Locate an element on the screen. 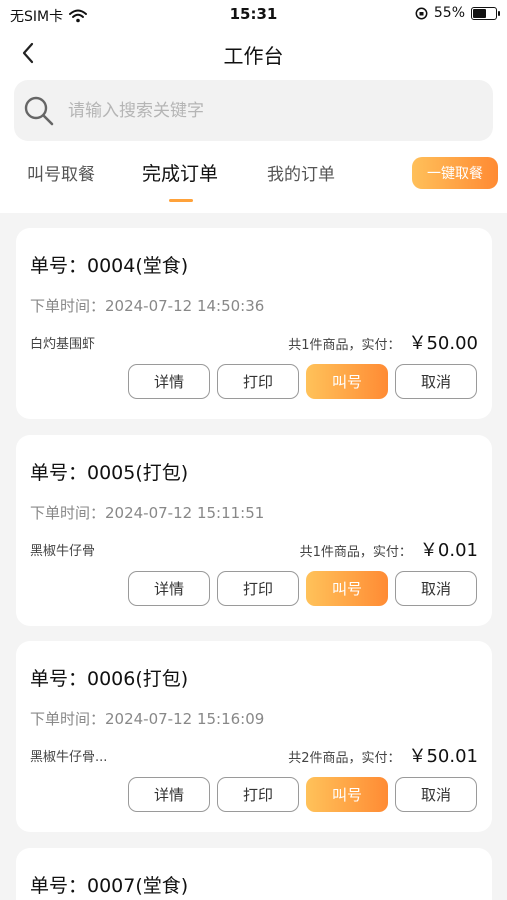 This screenshot has height=900, width=507. order-summary: 共1件商品，实付： ￥0.01 is located at coordinates (389, 549).